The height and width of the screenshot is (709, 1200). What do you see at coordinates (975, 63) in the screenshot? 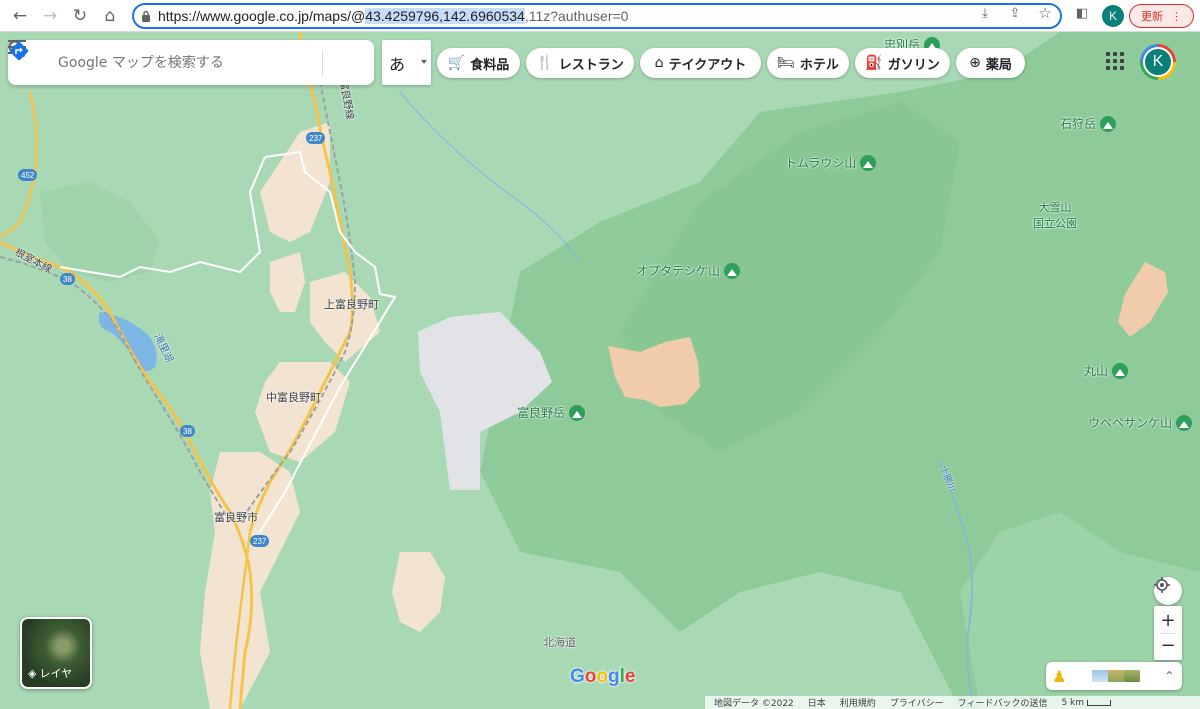
I see `pharmacy-icon: ⊕` at bounding box center [975, 63].